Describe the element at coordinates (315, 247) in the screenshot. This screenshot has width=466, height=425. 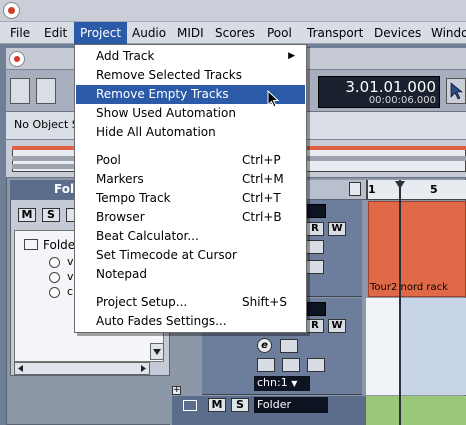
I see `track-monitor-button` at that location.